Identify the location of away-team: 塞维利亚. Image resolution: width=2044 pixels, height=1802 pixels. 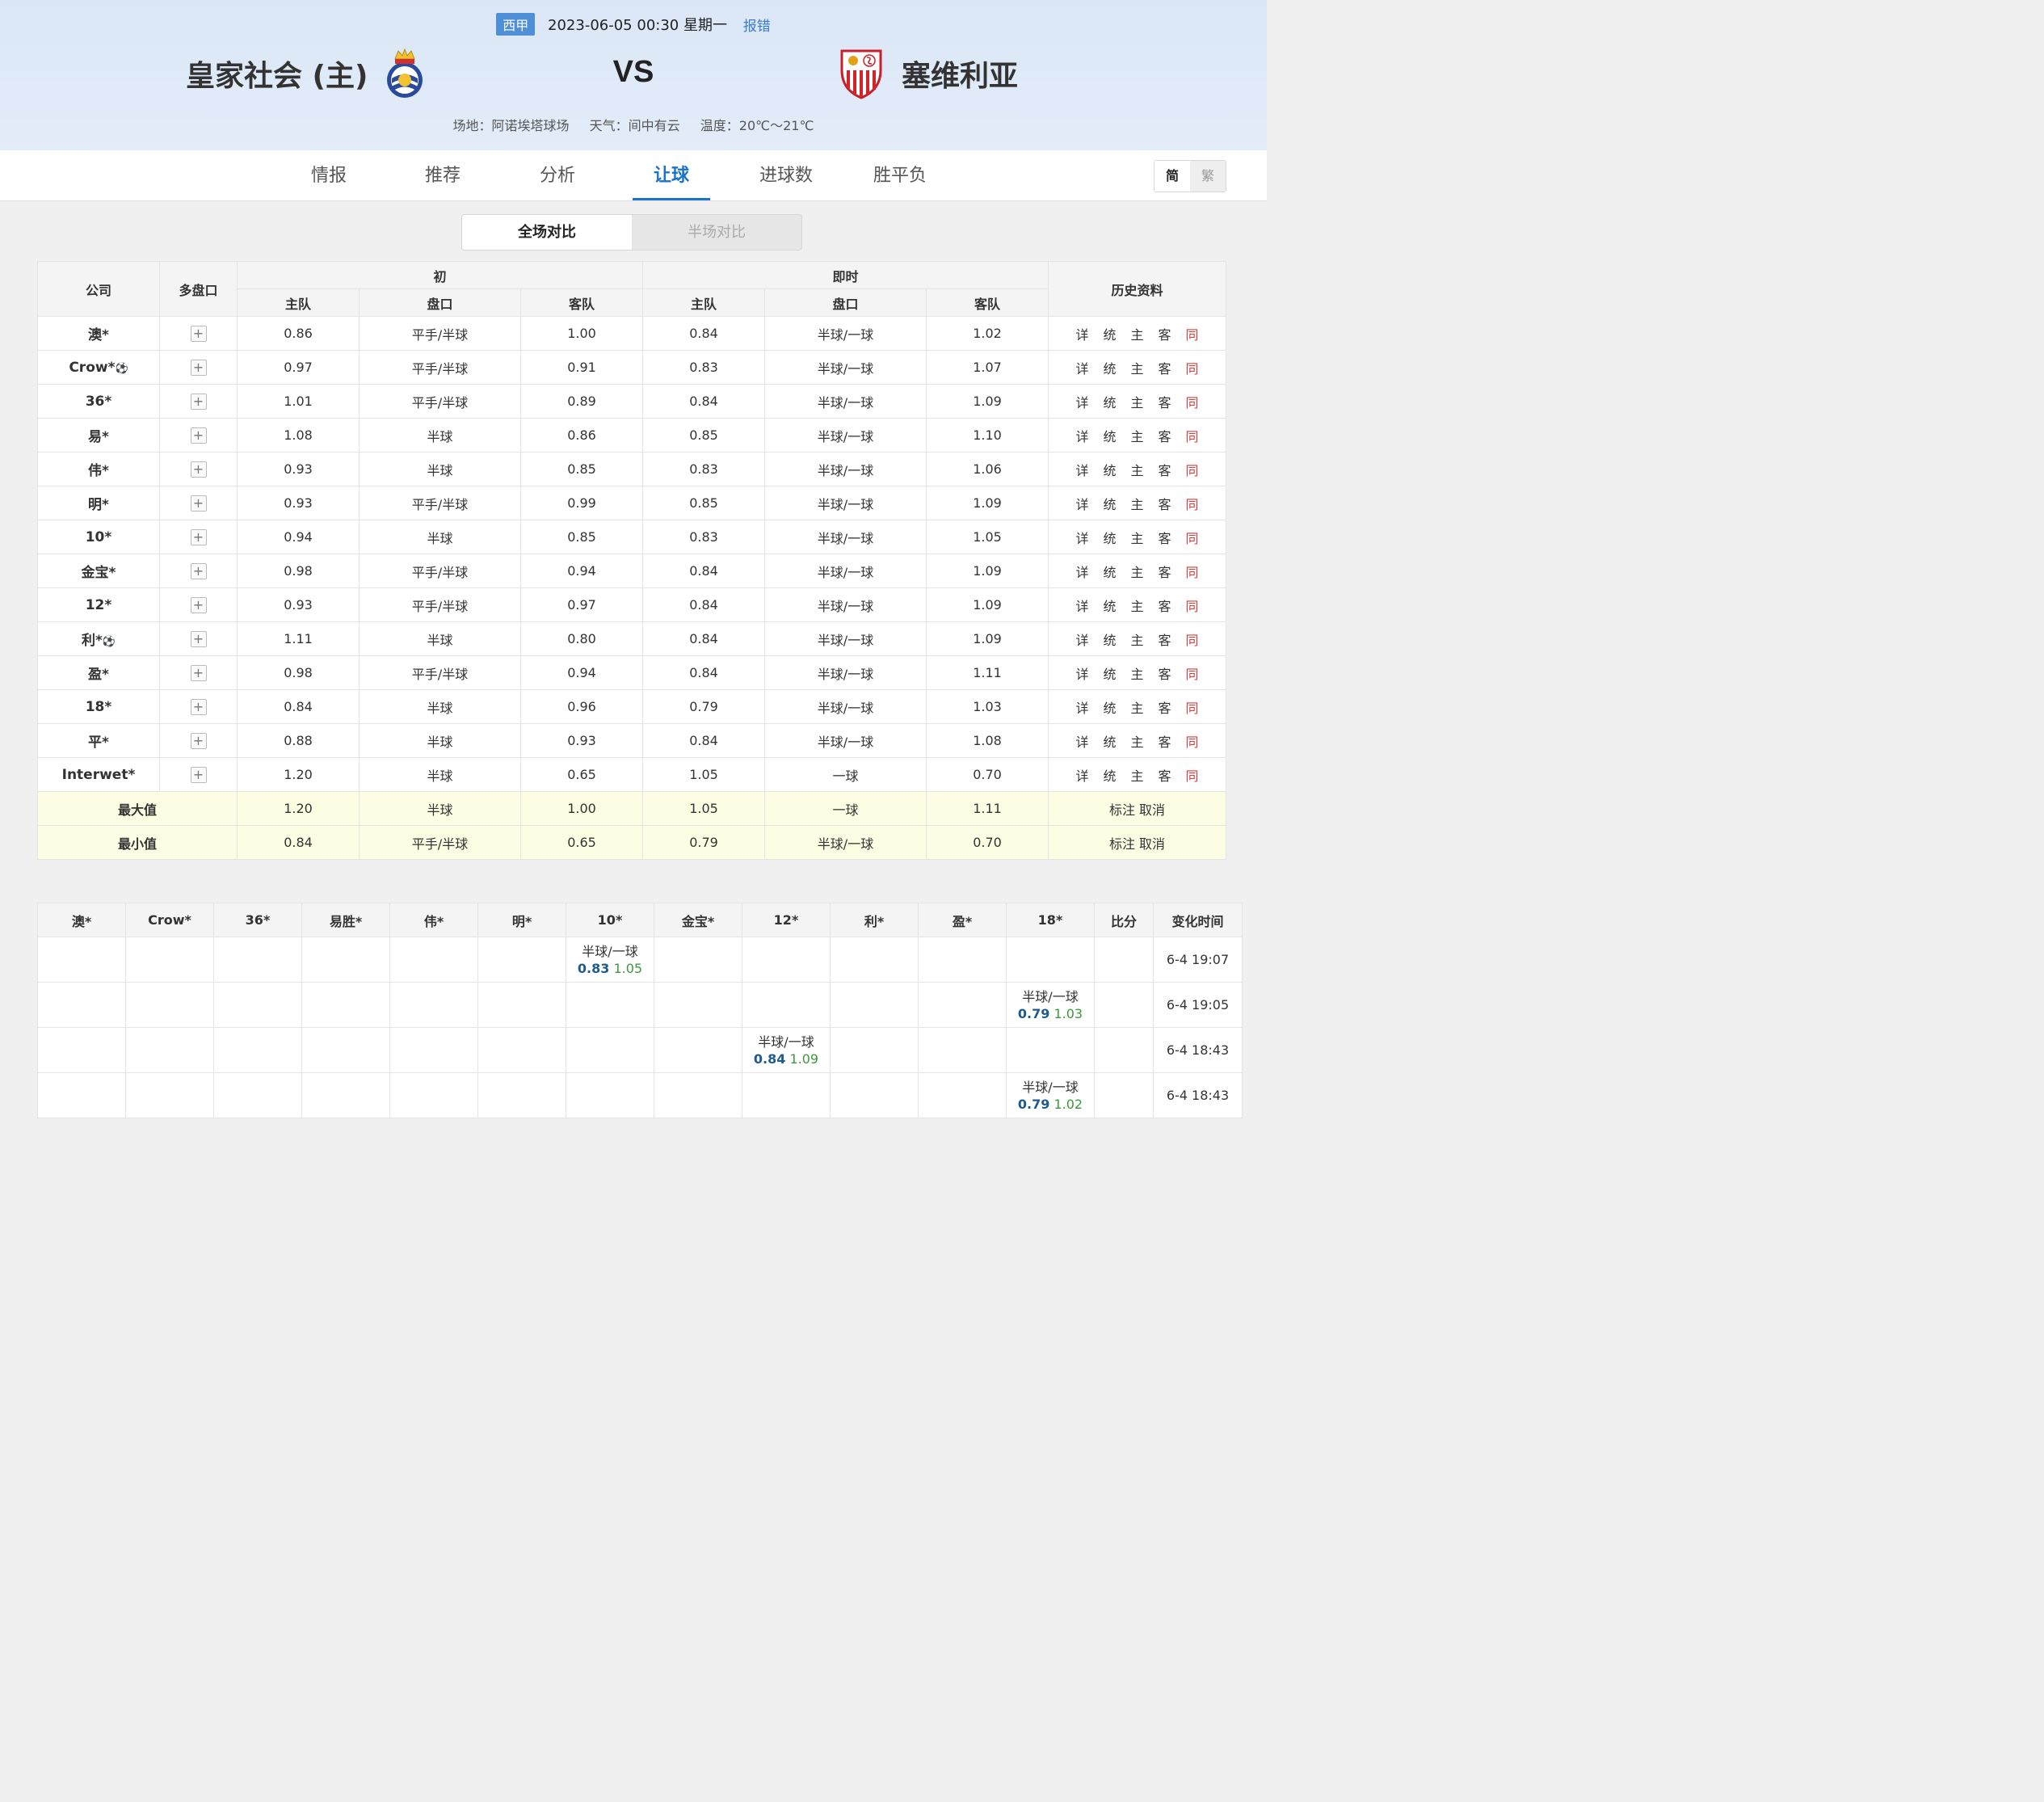
(927, 73).